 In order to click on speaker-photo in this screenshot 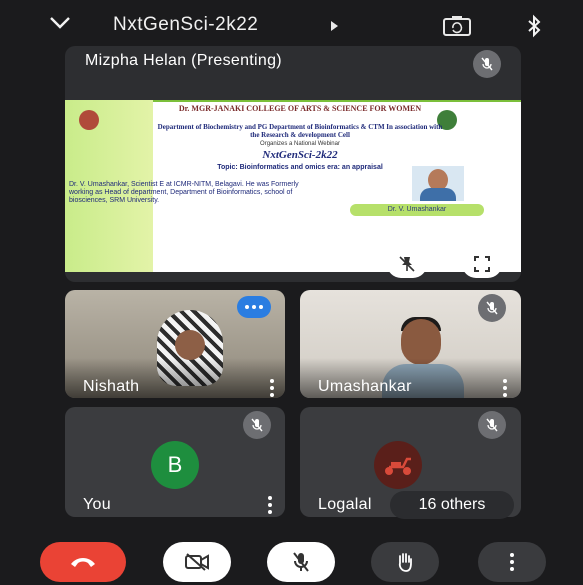, I will do `click(438, 183)`.